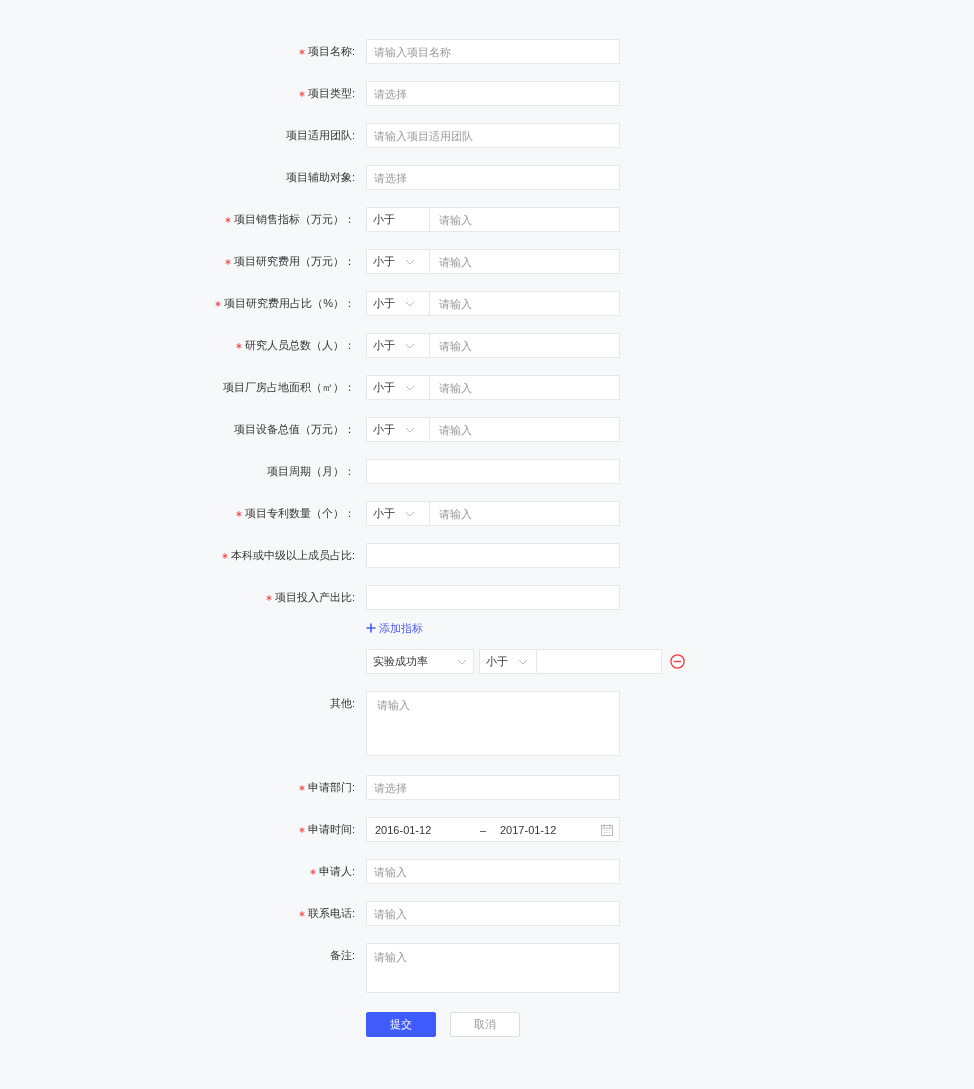 The width and height of the screenshot is (974, 1089). Describe the element at coordinates (670, 628) in the screenshot. I see `add-metric-link: 添加指标` at that location.